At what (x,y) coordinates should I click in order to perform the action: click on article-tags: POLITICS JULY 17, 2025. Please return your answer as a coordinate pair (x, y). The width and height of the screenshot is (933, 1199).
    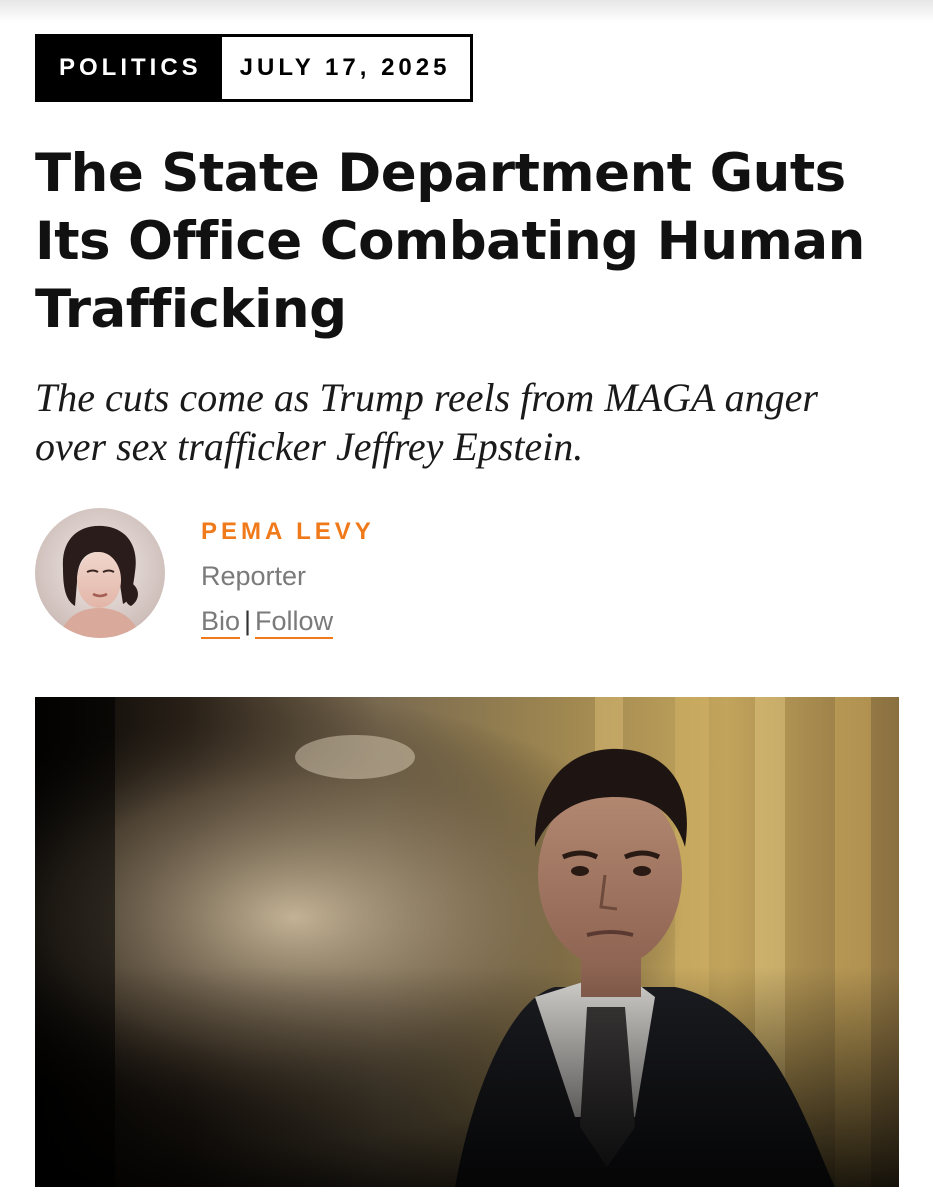
    Looking at the image, I should click on (254, 68).